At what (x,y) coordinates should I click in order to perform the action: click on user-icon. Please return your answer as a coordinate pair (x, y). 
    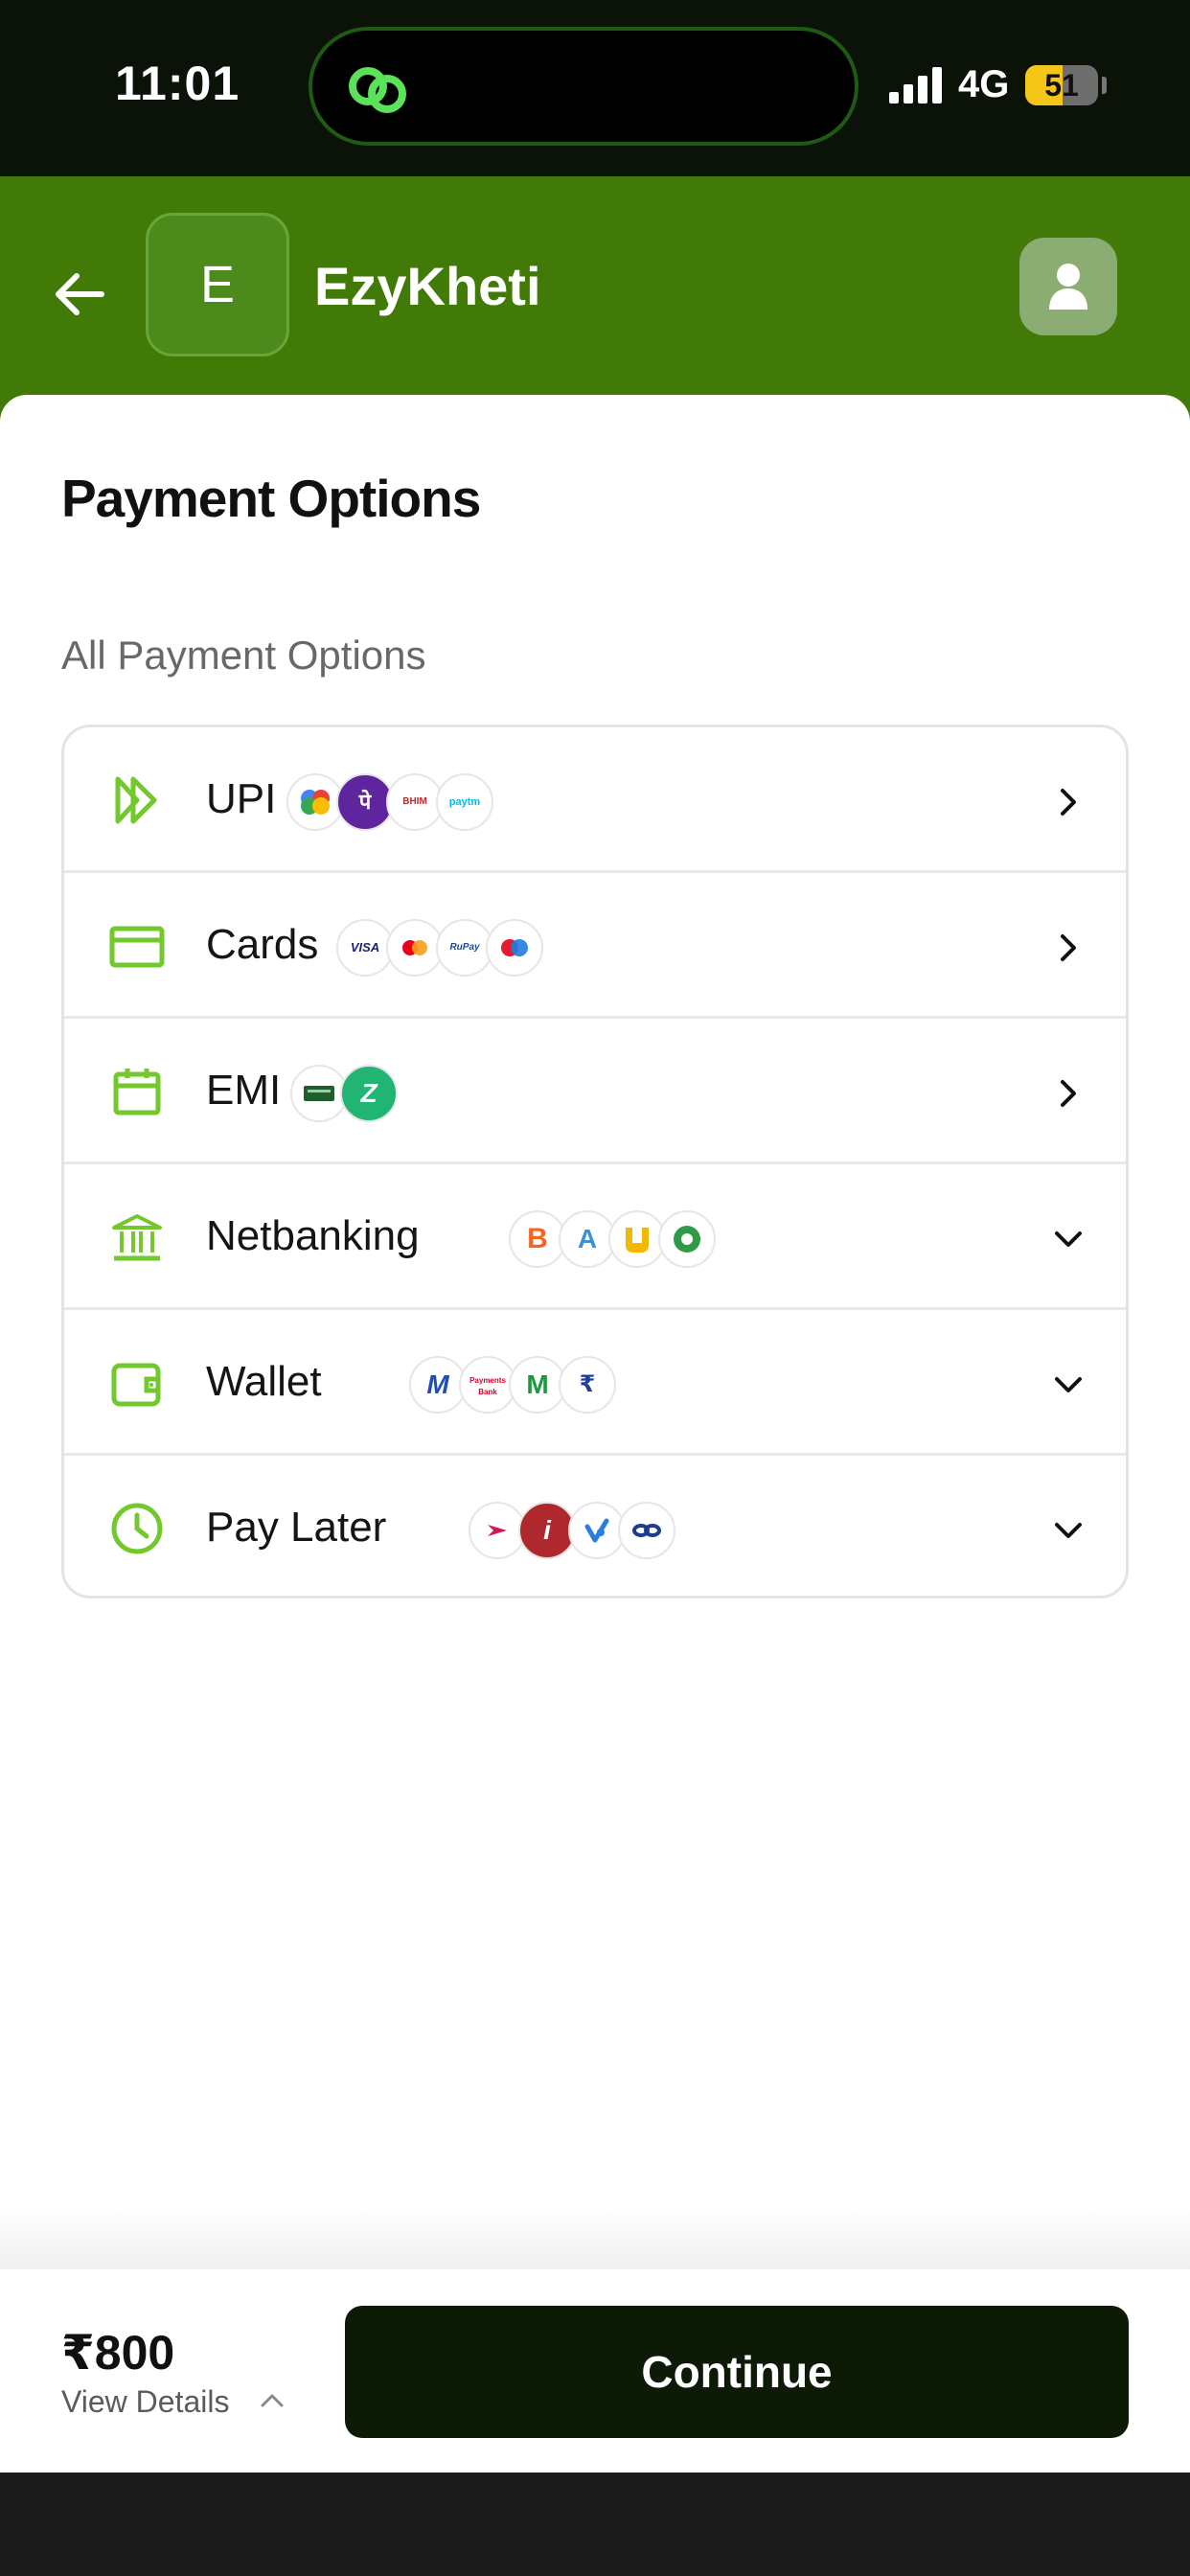
    Looking at the image, I should click on (1068, 287).